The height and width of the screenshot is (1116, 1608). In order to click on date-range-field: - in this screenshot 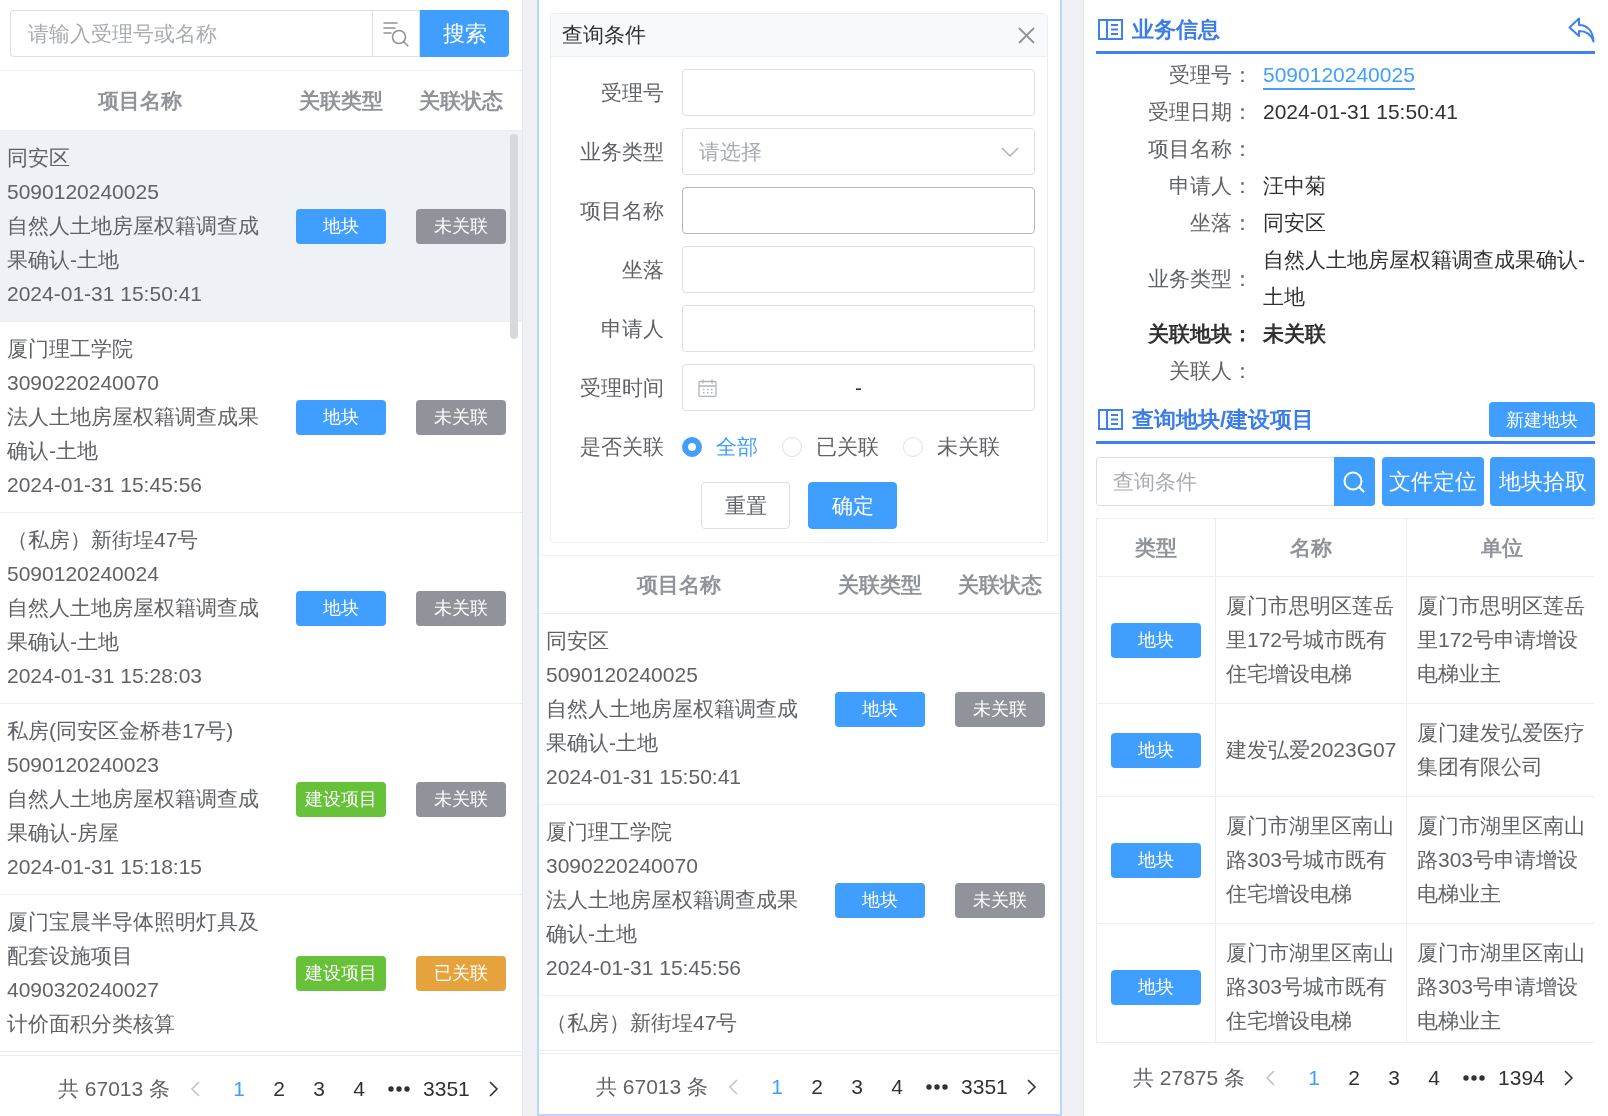, I will do `click(858, 387)`.